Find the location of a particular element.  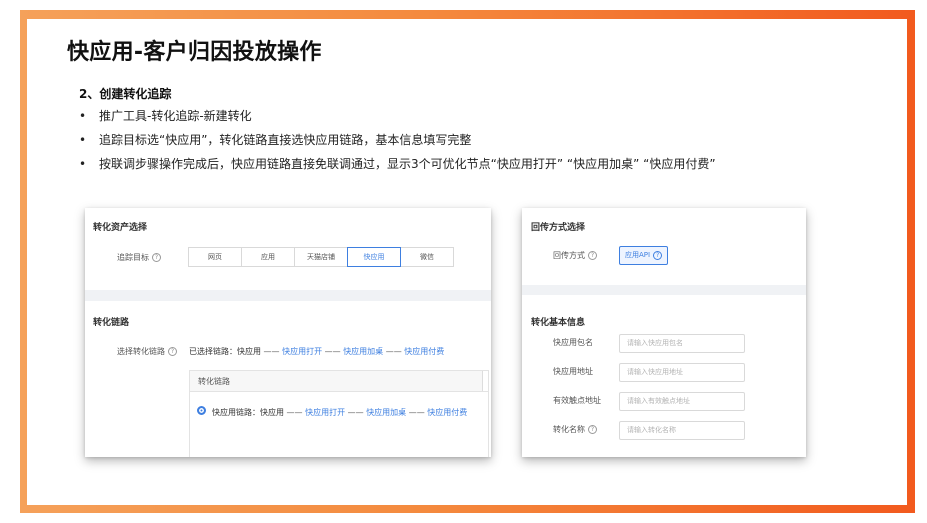

bullet-item: • 推广工具-转化追踪-新建转化 is located at coordinates (165, 116).